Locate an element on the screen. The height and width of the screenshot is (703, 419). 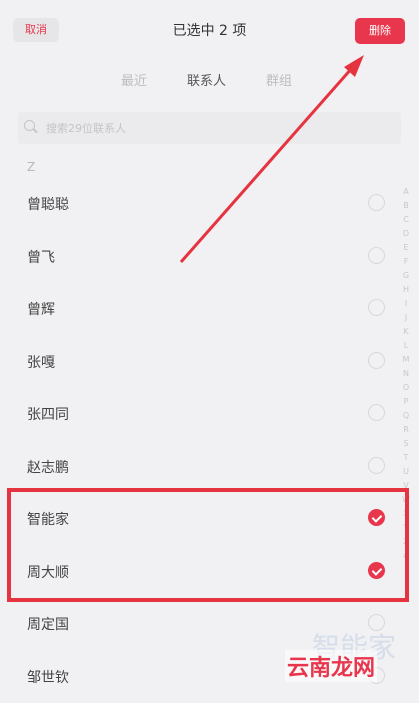
index-letter: N is located at coordinates (406, 374).